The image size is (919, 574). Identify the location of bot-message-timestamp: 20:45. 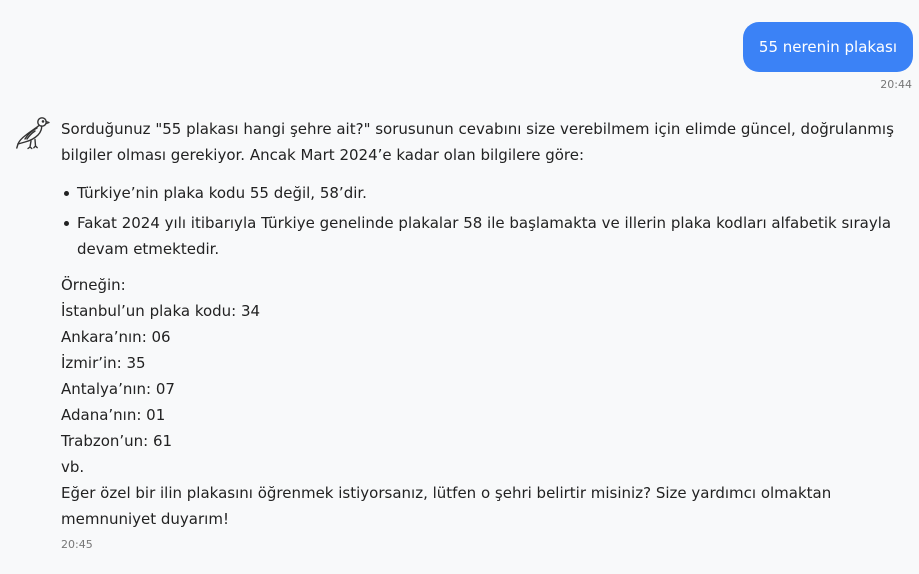
(77, 544).